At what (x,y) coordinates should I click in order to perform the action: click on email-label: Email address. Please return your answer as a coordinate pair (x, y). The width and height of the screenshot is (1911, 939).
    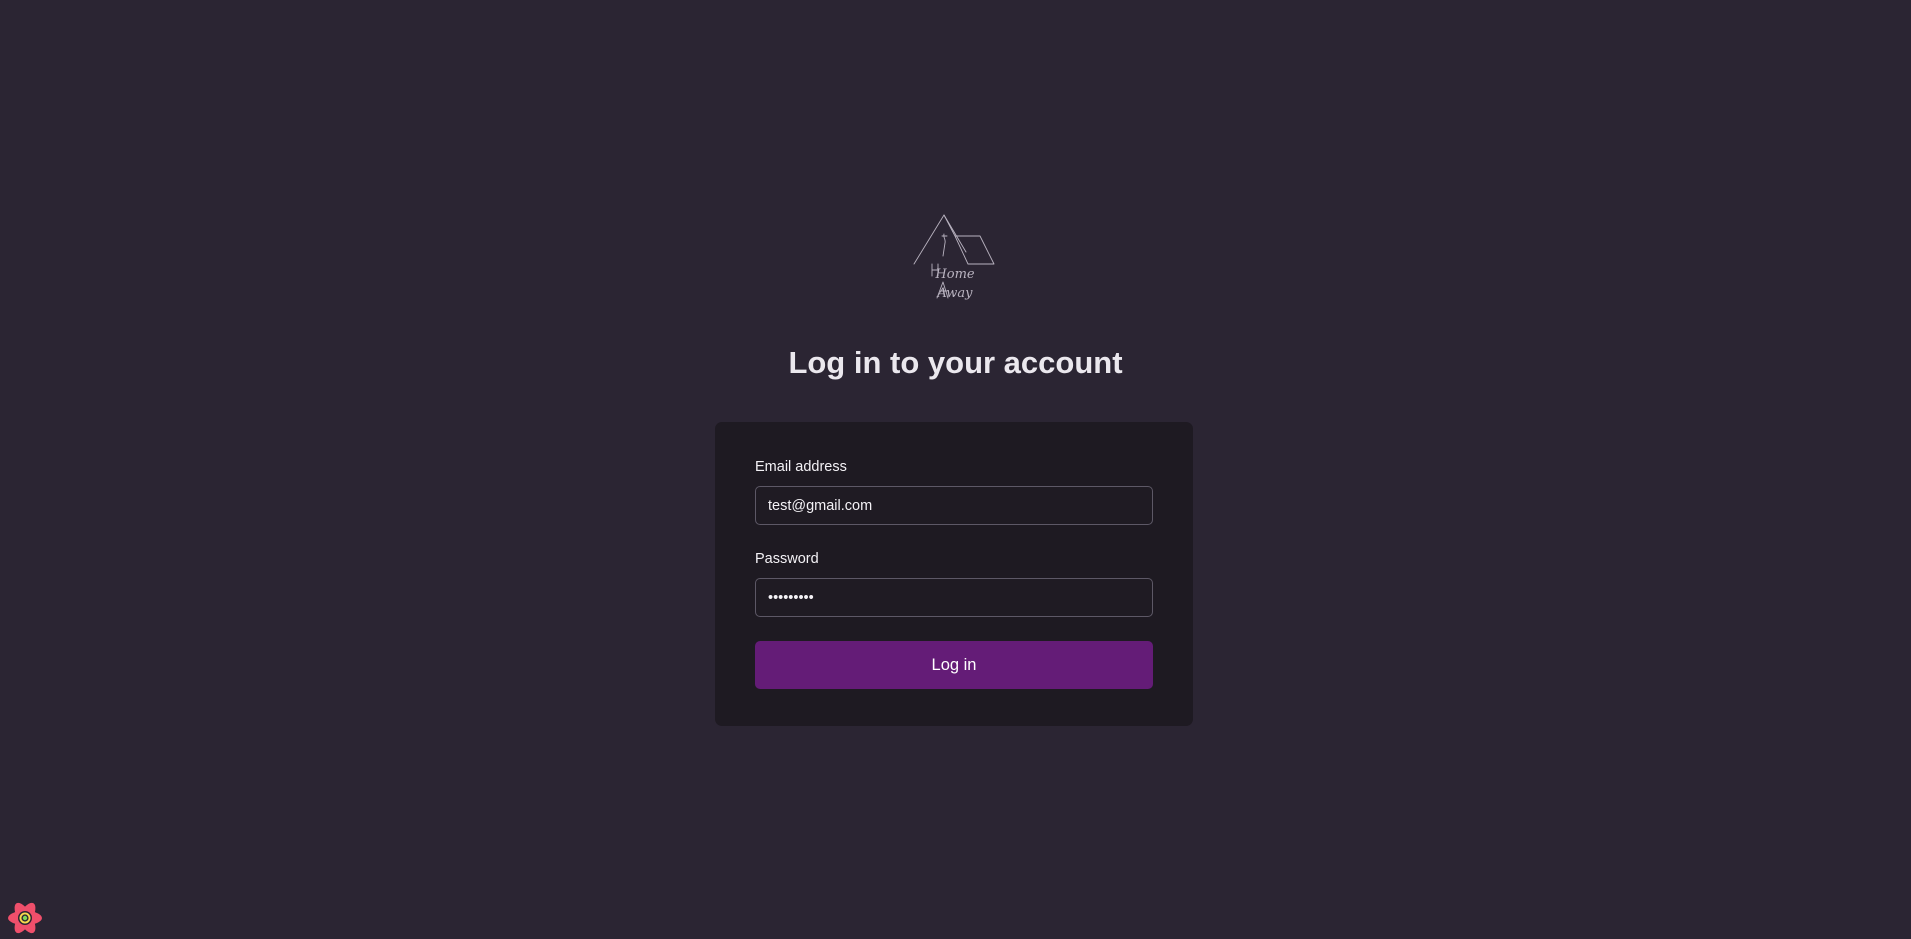
    Looking at the image, I should click on (801, 467).